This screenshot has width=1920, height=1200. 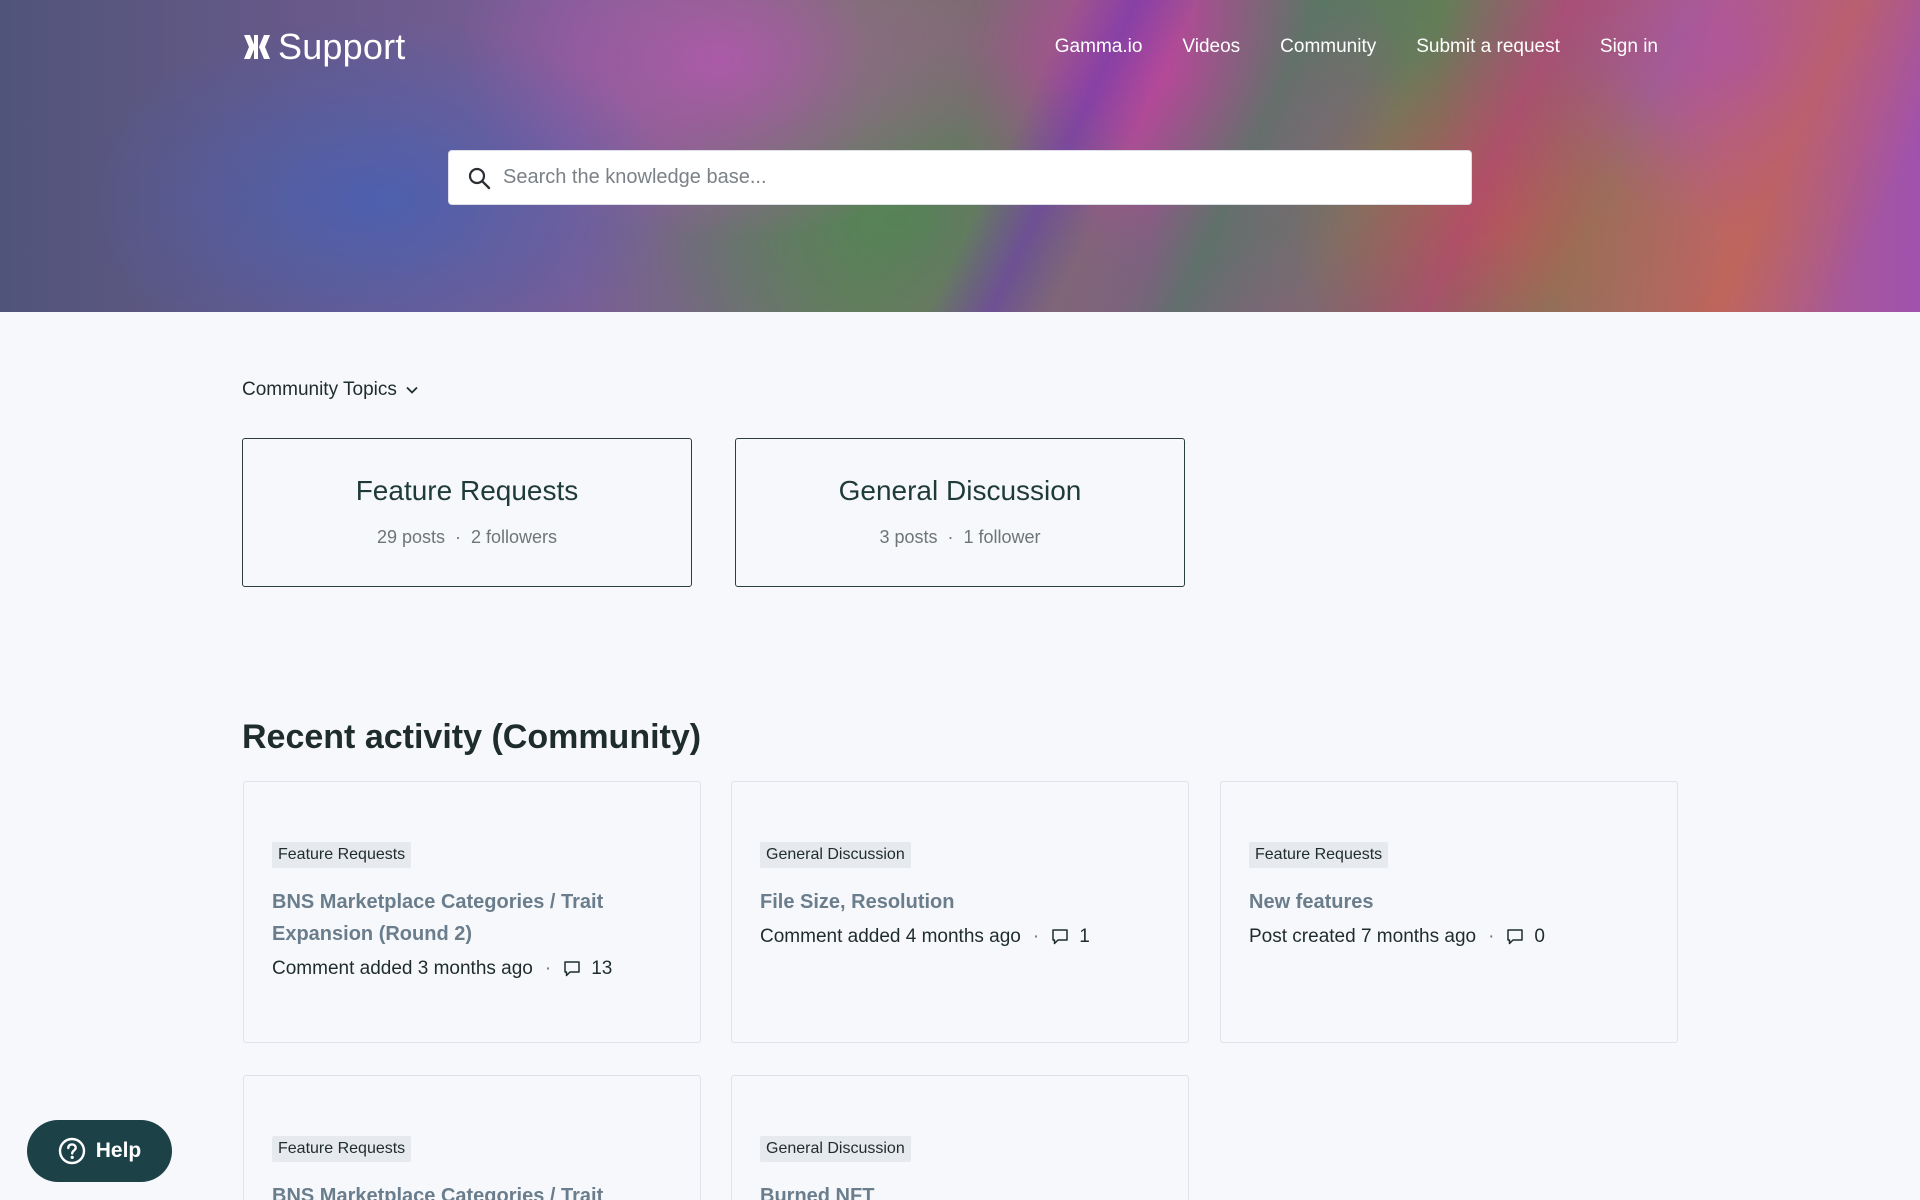 I want to click on activity-meta: Comment added 4 months ago · 1, so click(x=960, y=937).